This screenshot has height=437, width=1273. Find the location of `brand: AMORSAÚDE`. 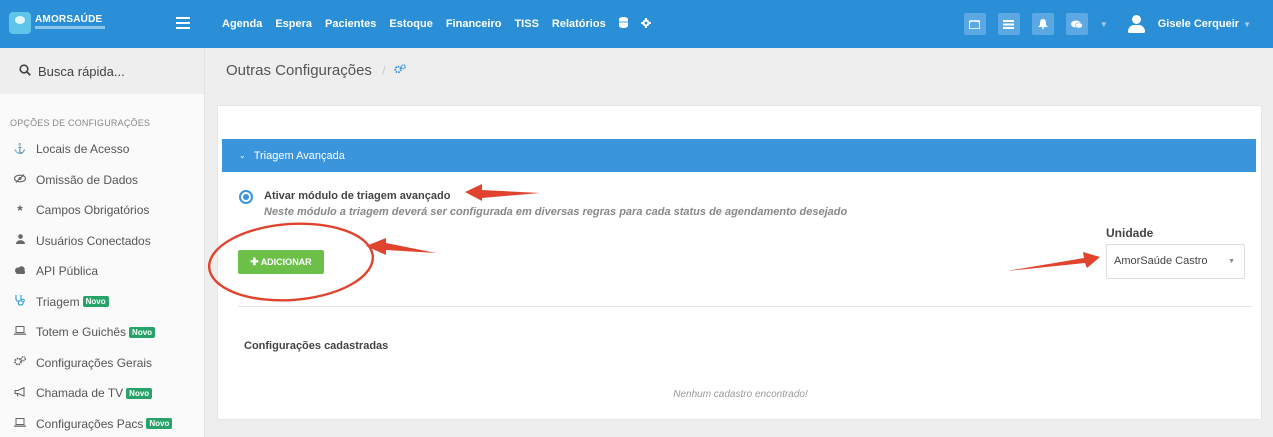

brand: AMORSAÚDE is located at coordinates (102, 24).